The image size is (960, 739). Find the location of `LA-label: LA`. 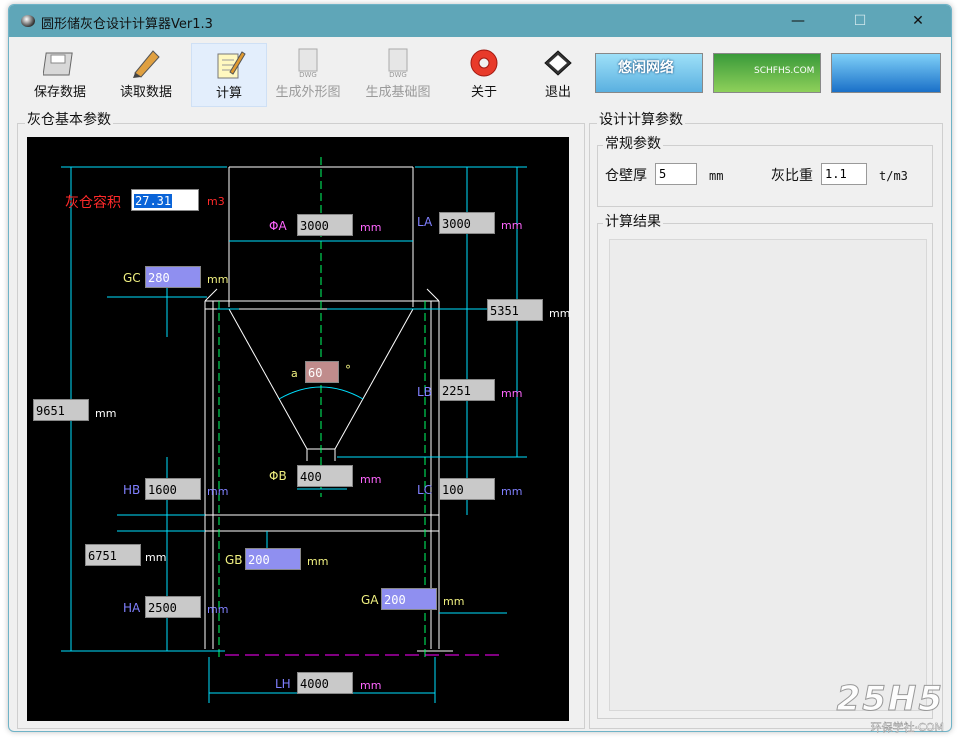

LA-label: LA is located at coordinates (425, 222).